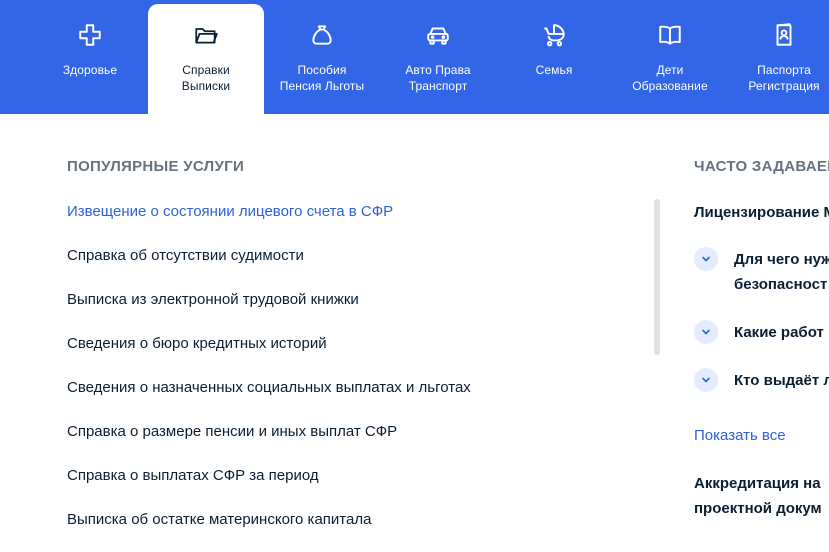 The image size is (829, 552). What do you see at coordinates (90, 57) in the screenshot?
I see `tab-health: Здоровье` at bounding box center [90, 57].